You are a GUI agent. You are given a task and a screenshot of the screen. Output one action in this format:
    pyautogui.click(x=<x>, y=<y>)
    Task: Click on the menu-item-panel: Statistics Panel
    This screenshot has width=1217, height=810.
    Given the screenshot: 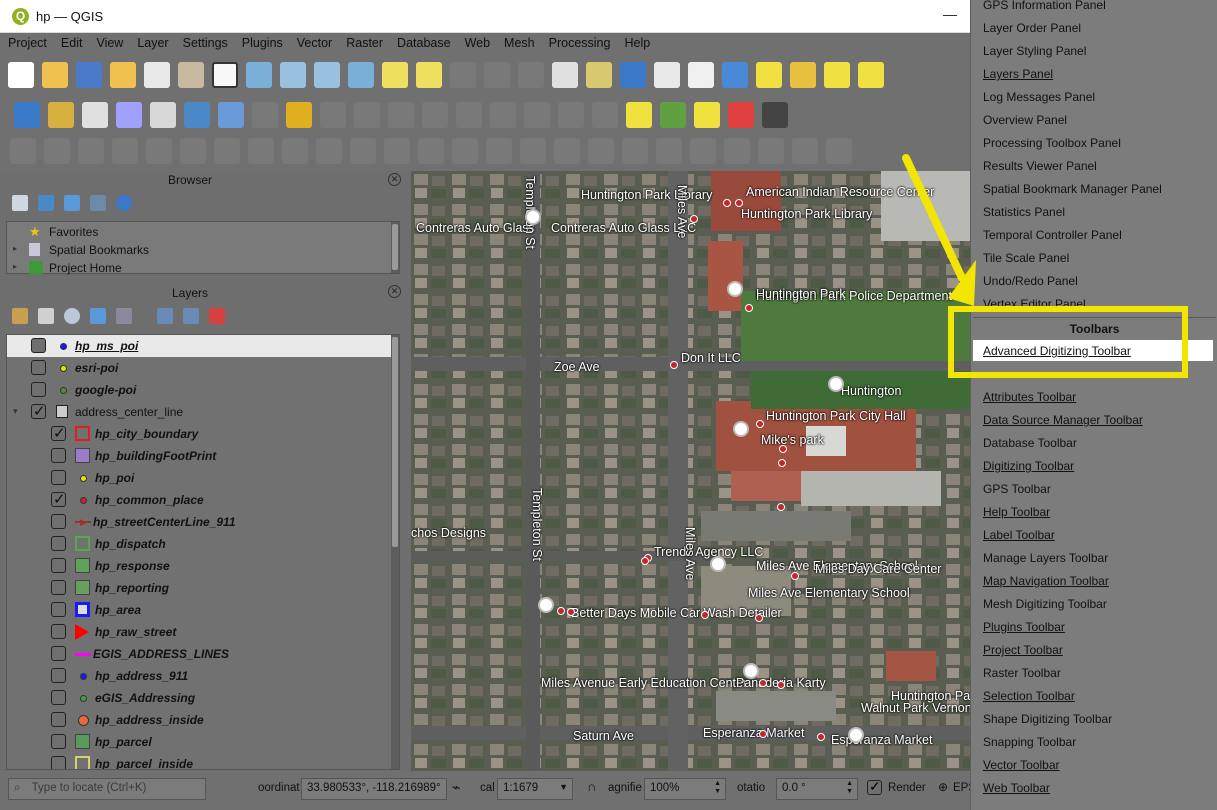 What is the action you would take?
    pyautogui.click(x=1024, y=212)
    